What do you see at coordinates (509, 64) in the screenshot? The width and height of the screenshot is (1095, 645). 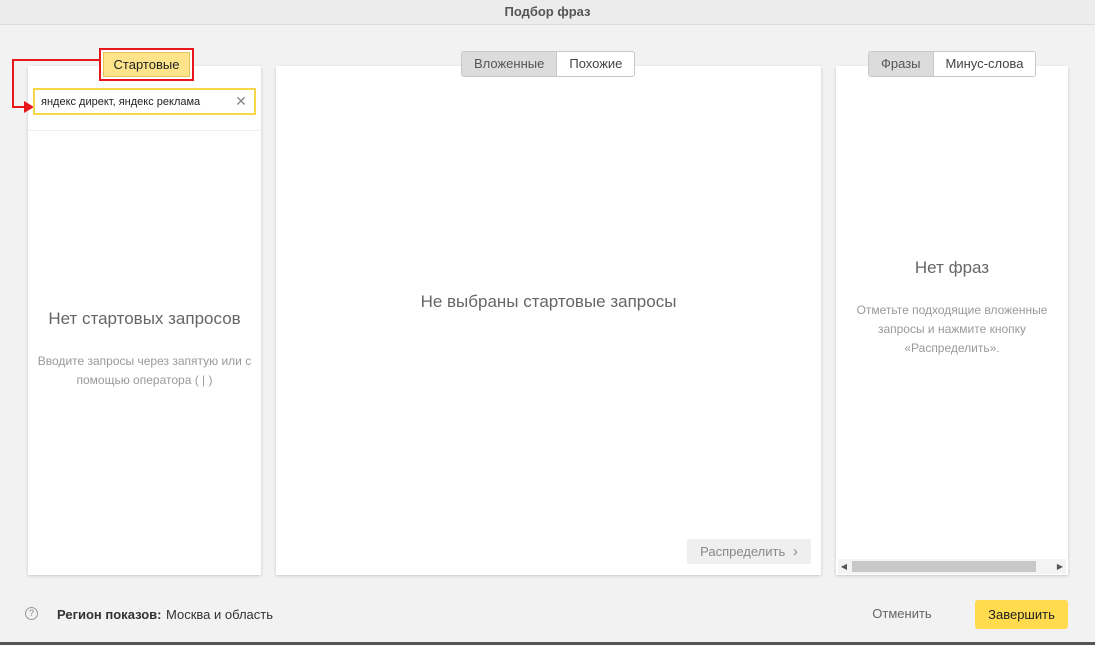 I see `tab-nested: Вложенные` at bounding box center [509, 64].